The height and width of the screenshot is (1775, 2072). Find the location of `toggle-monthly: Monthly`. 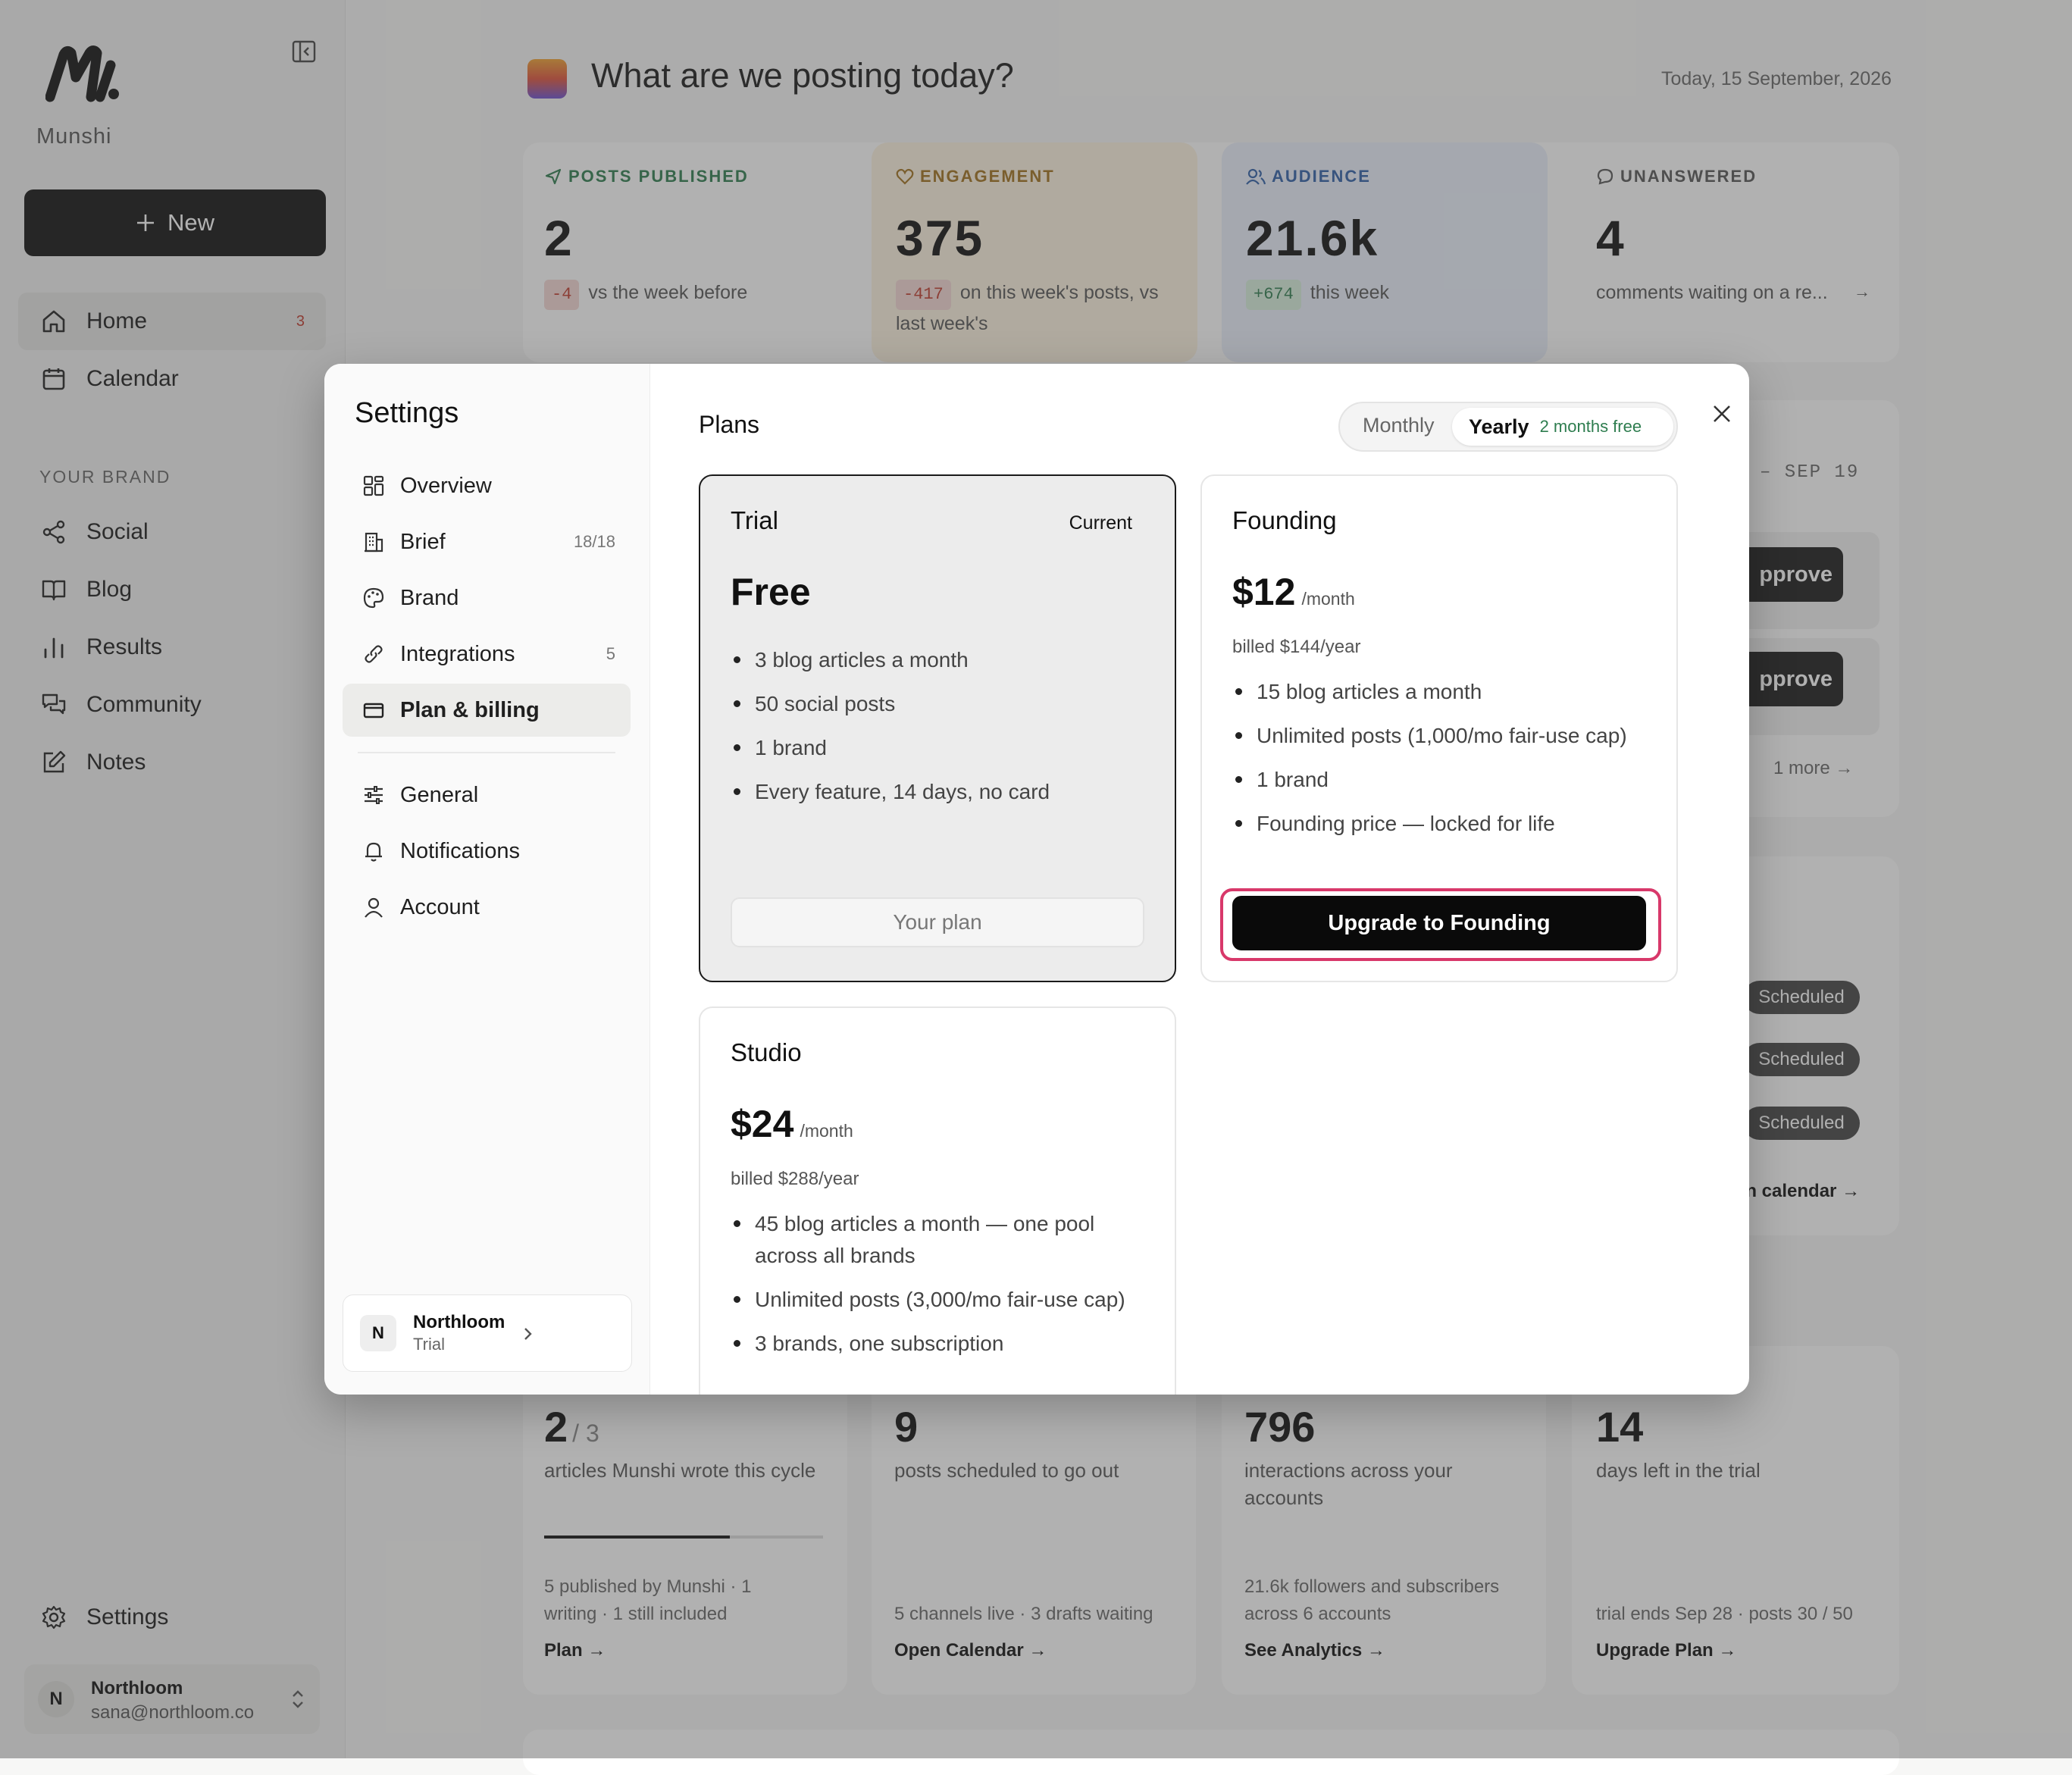

toggle-monthly: Monthly is located at coordinates (1399, 425).